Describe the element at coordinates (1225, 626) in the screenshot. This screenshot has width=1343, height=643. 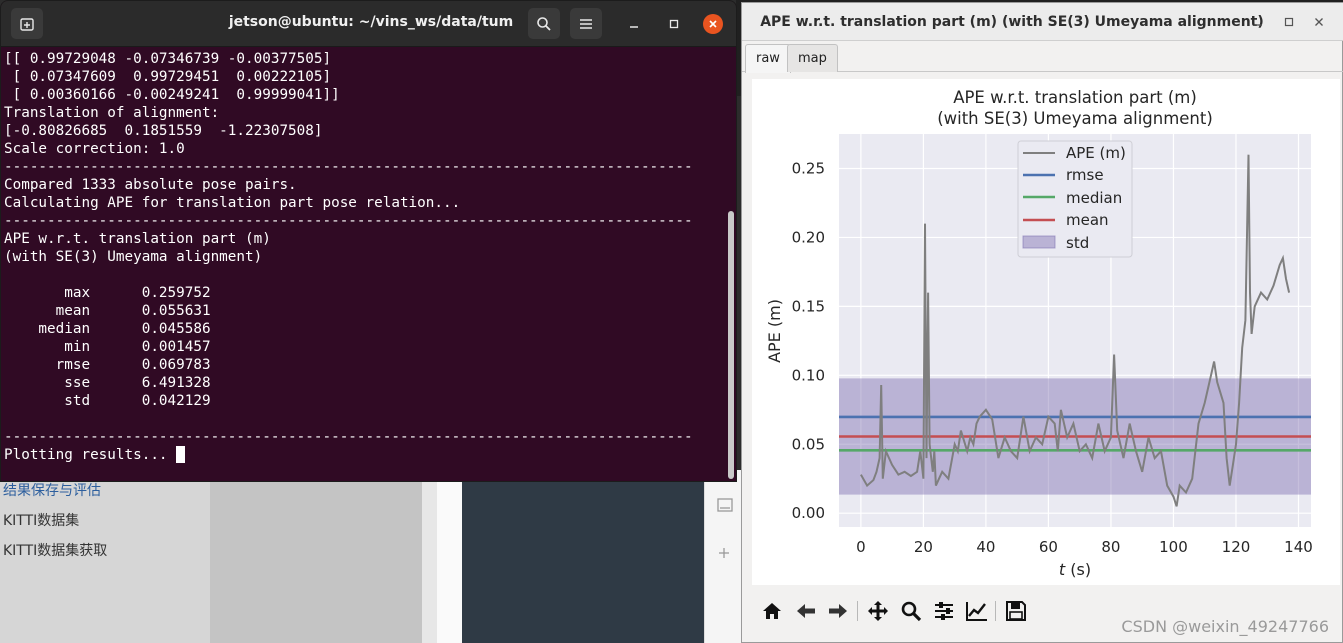
I see `watermark: CSDN @weixin_49247766` at that location.